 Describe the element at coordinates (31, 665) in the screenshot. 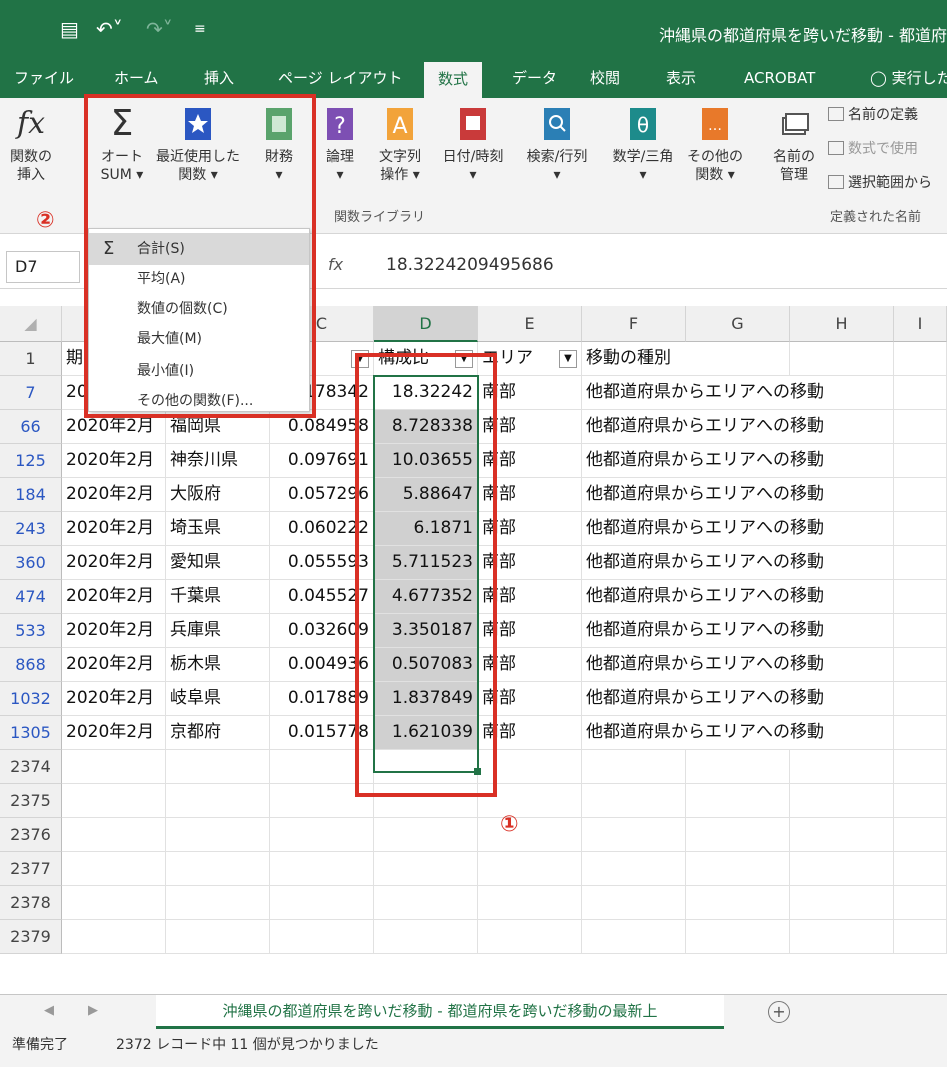

I see `row-header: 868` at that location.